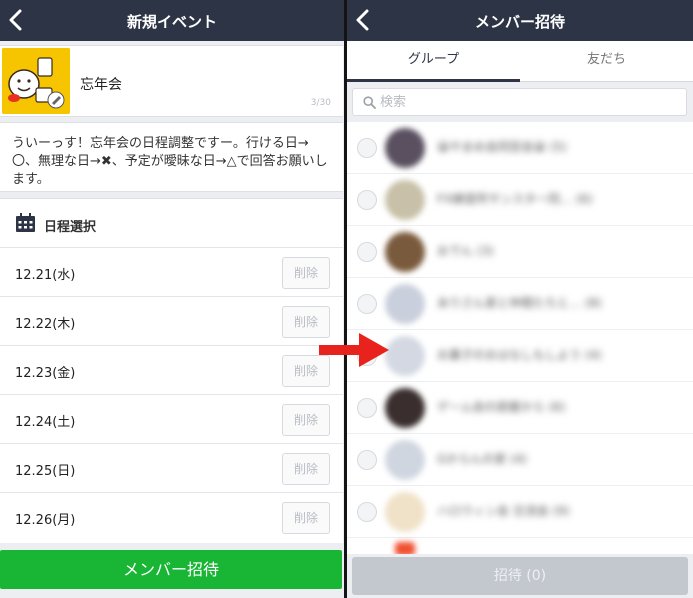 This screenshot has height=598, width=693. Describe the element at coordinates (45, 324) in the screenshot. I see `date-label: 12.22(木)` at that location.